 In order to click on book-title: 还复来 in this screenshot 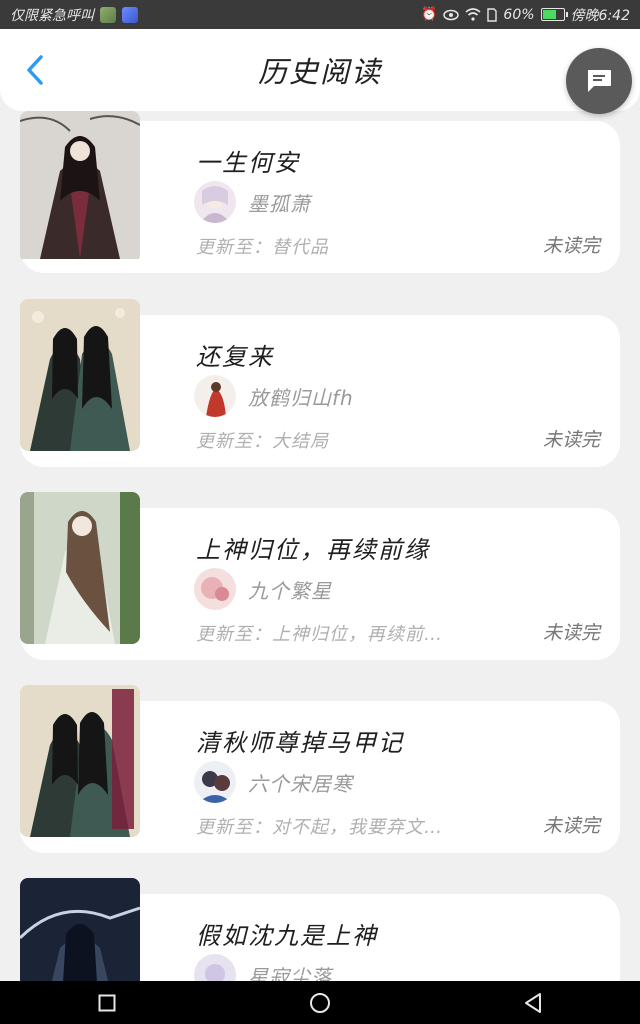, I will do `click(235, 357)`.